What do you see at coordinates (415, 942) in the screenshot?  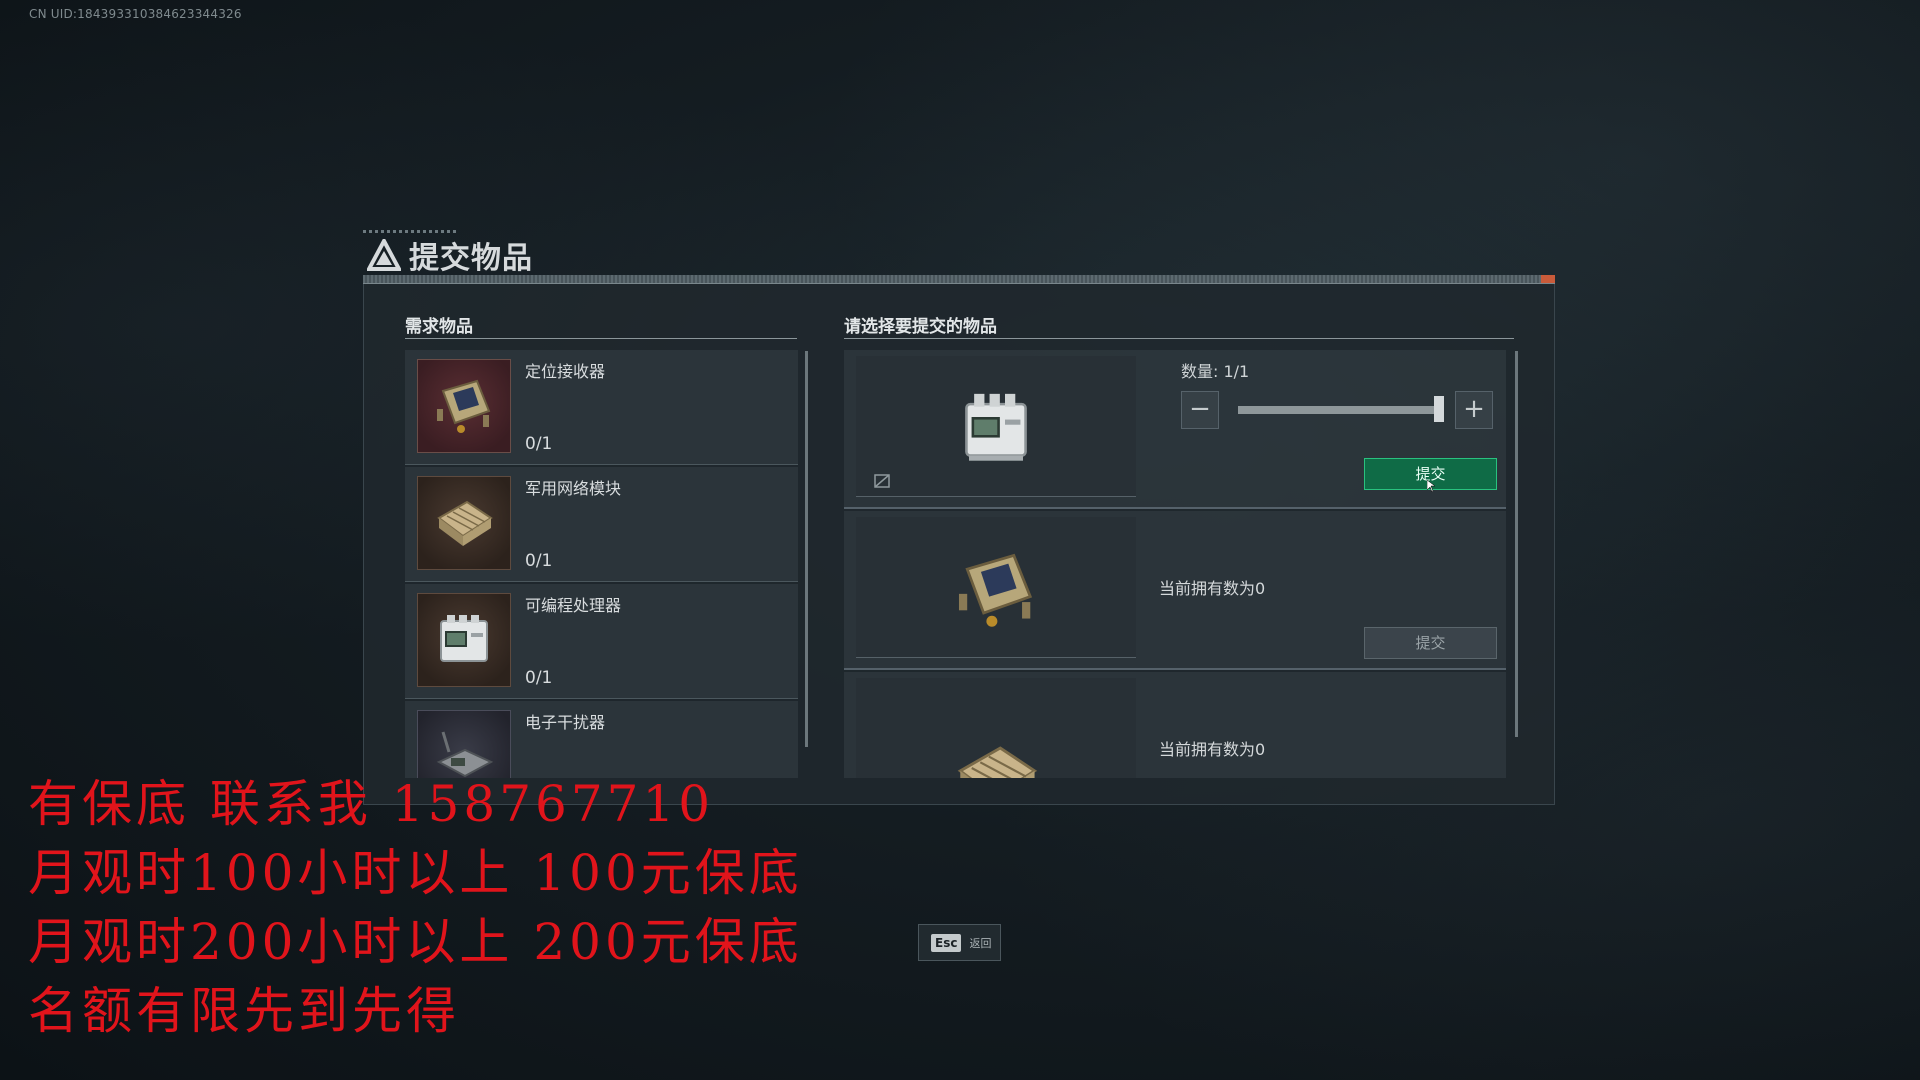 I see `promo-line: 月观时200小时以上 200元保底` at bounding box center [415, 942].